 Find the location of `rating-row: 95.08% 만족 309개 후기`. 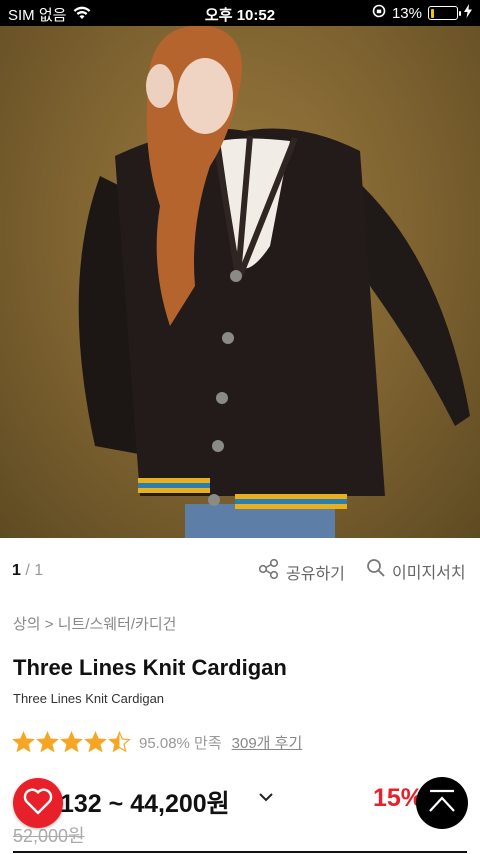

rating-row: 95.08% 만족 309개 후기 is located at coordinates (157, 742).